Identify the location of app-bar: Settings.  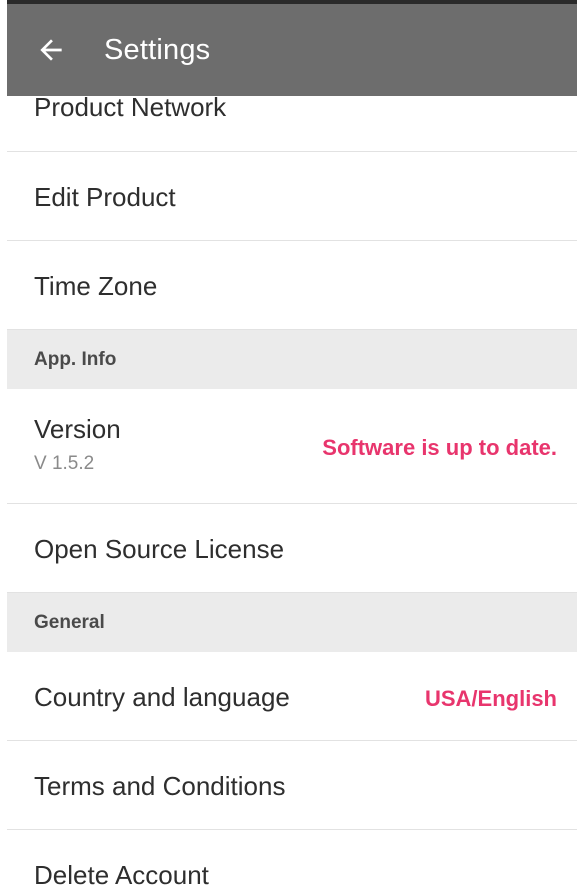
(292, 50).